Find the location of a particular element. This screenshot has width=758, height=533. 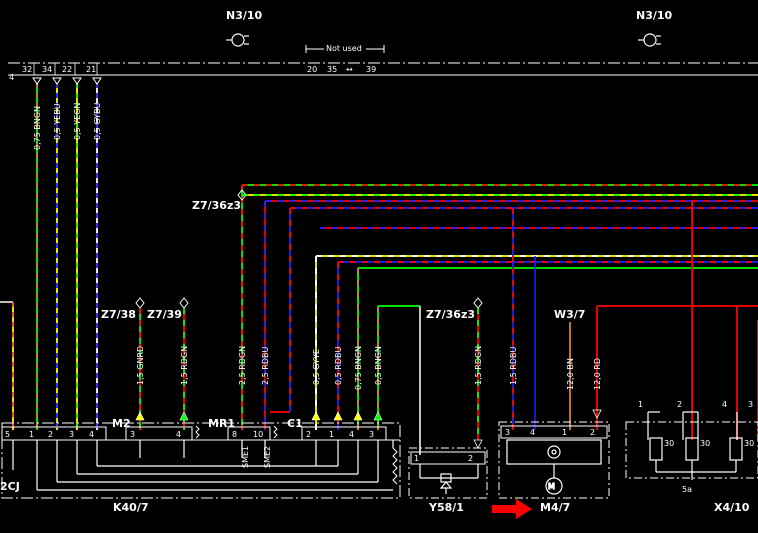

resistor-icons is located at coordinates (296, 455).